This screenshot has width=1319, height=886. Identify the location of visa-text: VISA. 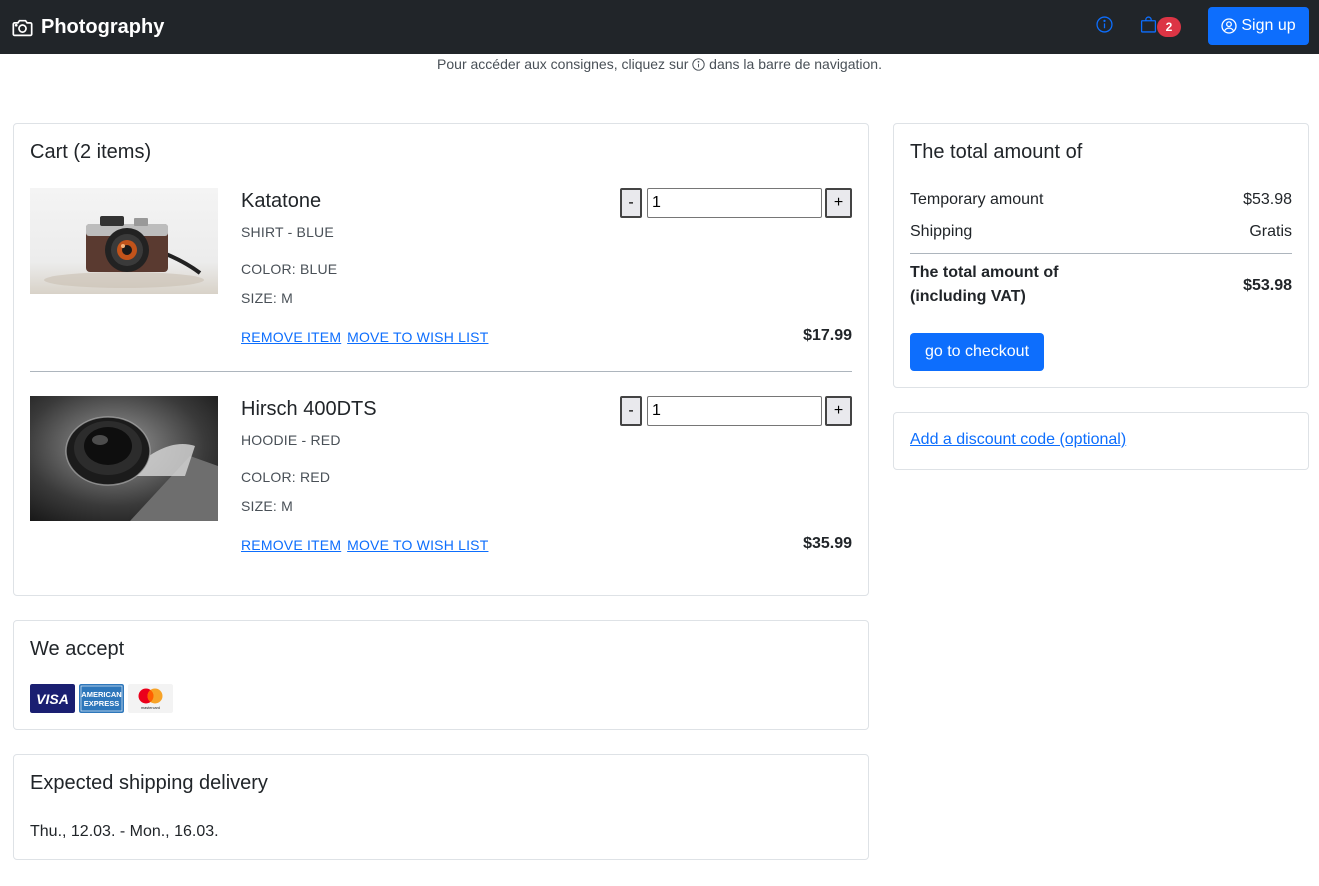
(52, 699).